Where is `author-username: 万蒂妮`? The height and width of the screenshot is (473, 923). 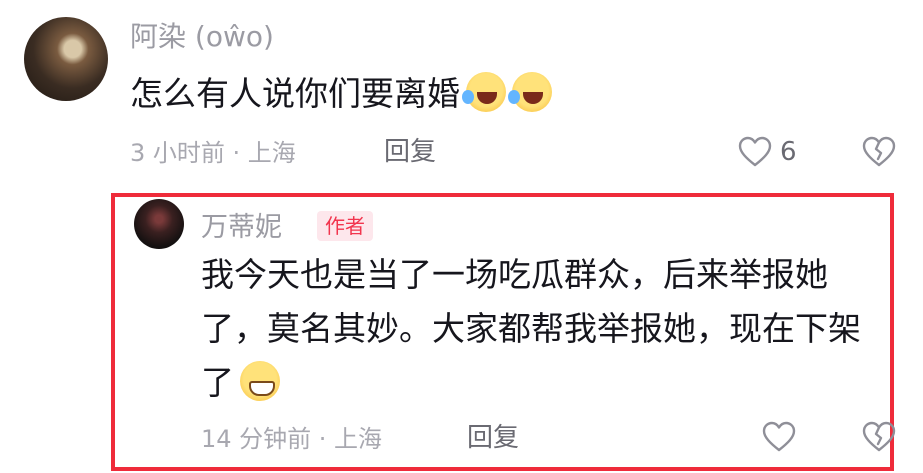 author-username: 万蒂妮 is located at coordinates (241, 228).